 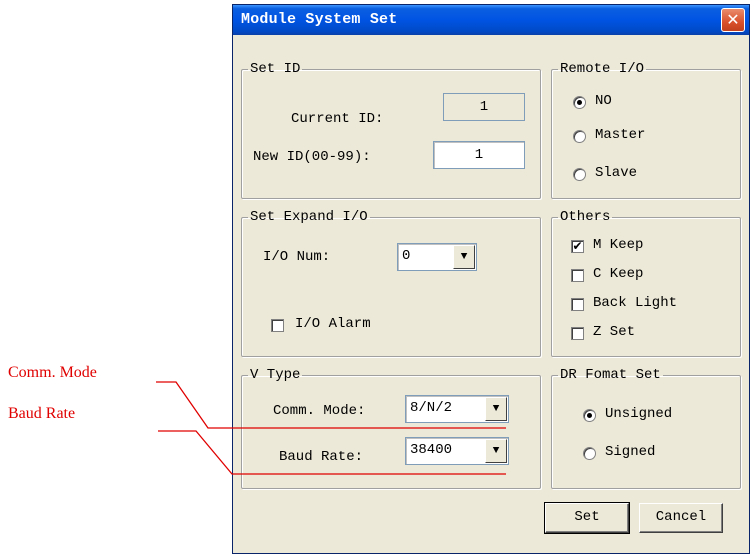 What do you see at coordinates (457, 451) in the screenshot?
I see `baud-rate-select: 38400 ▼` at bounding box center [457, 451].